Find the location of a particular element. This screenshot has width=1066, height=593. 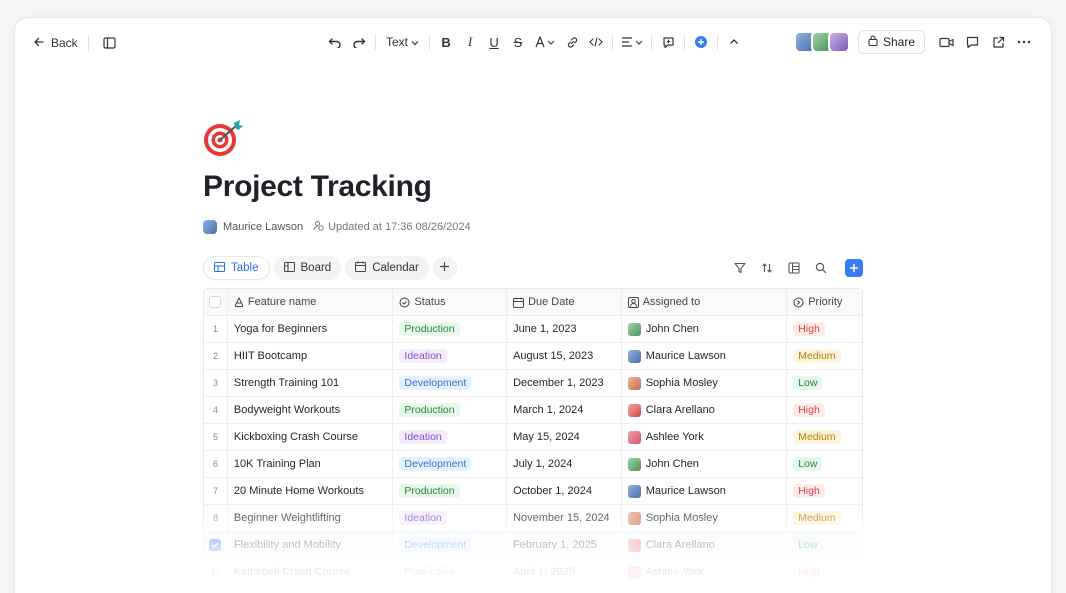

row-index-cell: 6 is located at coordinates (216, 464).